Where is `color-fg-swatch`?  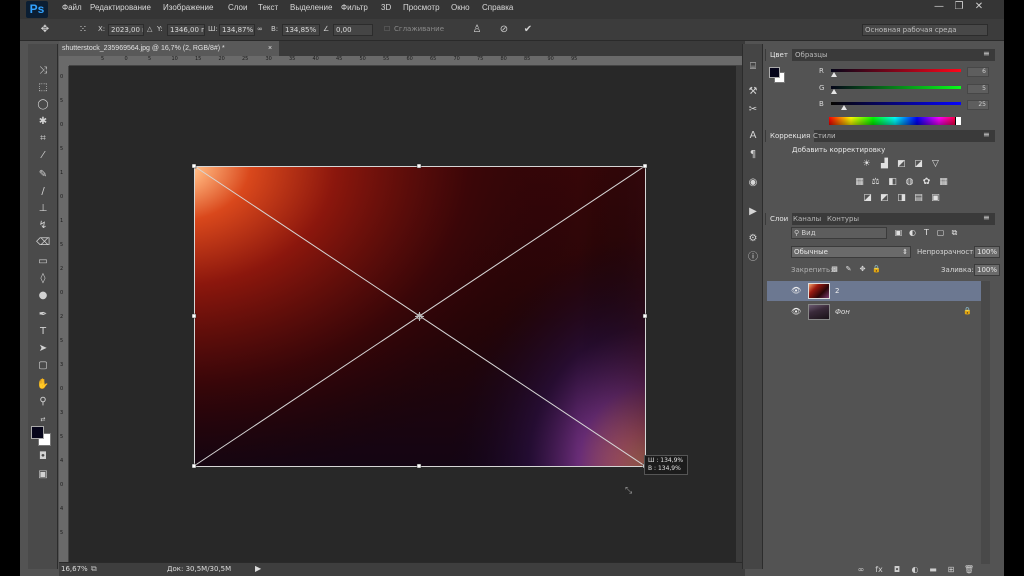
color-fg-swatch is located at coordinates (774, 72).